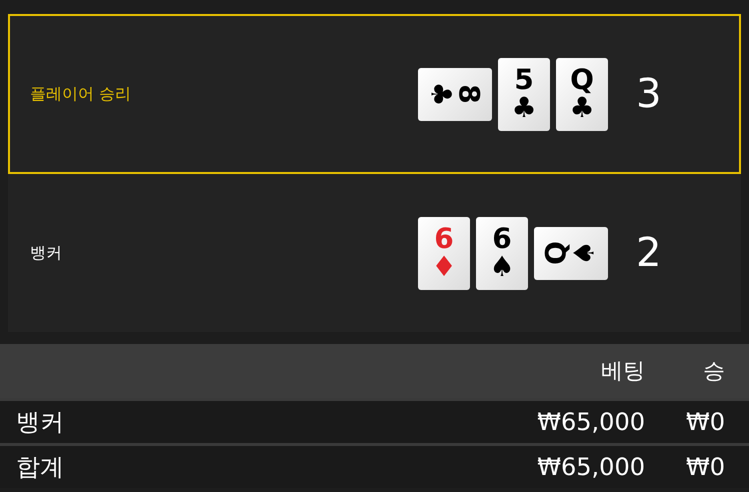 This screenshot has width=749, height=492. What do you see at coordinates (649, 94) in the screenshot?
I see `hand-score: 3` at bounding box center [649, 94].